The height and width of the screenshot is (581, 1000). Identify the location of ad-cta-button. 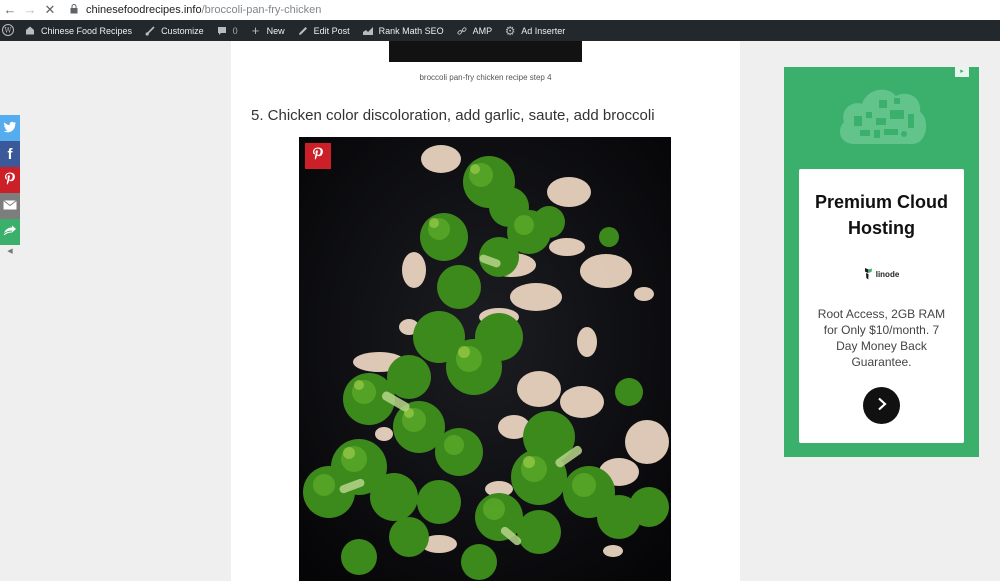
(881, 405).